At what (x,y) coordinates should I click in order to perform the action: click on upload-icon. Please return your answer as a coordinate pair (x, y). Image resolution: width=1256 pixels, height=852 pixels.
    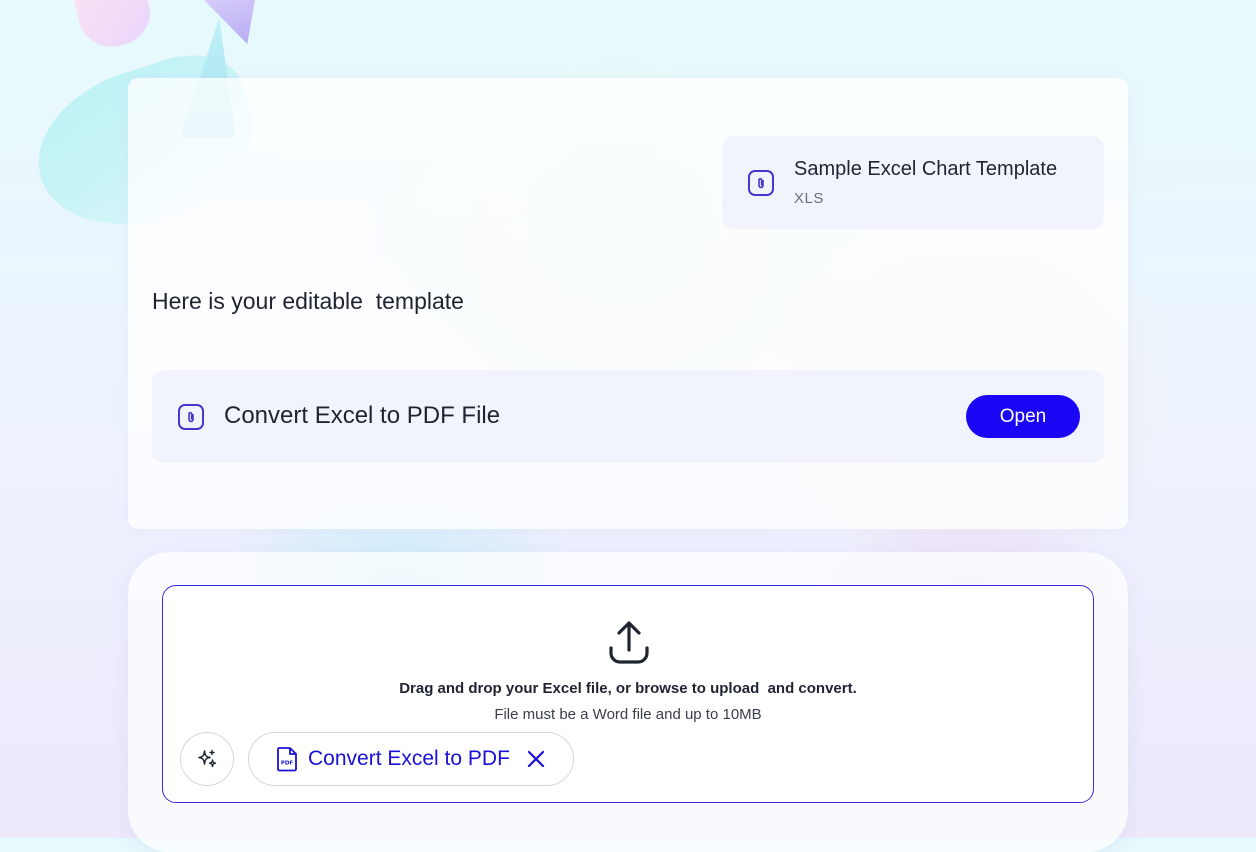
    Looking at the image, I should click on (629, 642).